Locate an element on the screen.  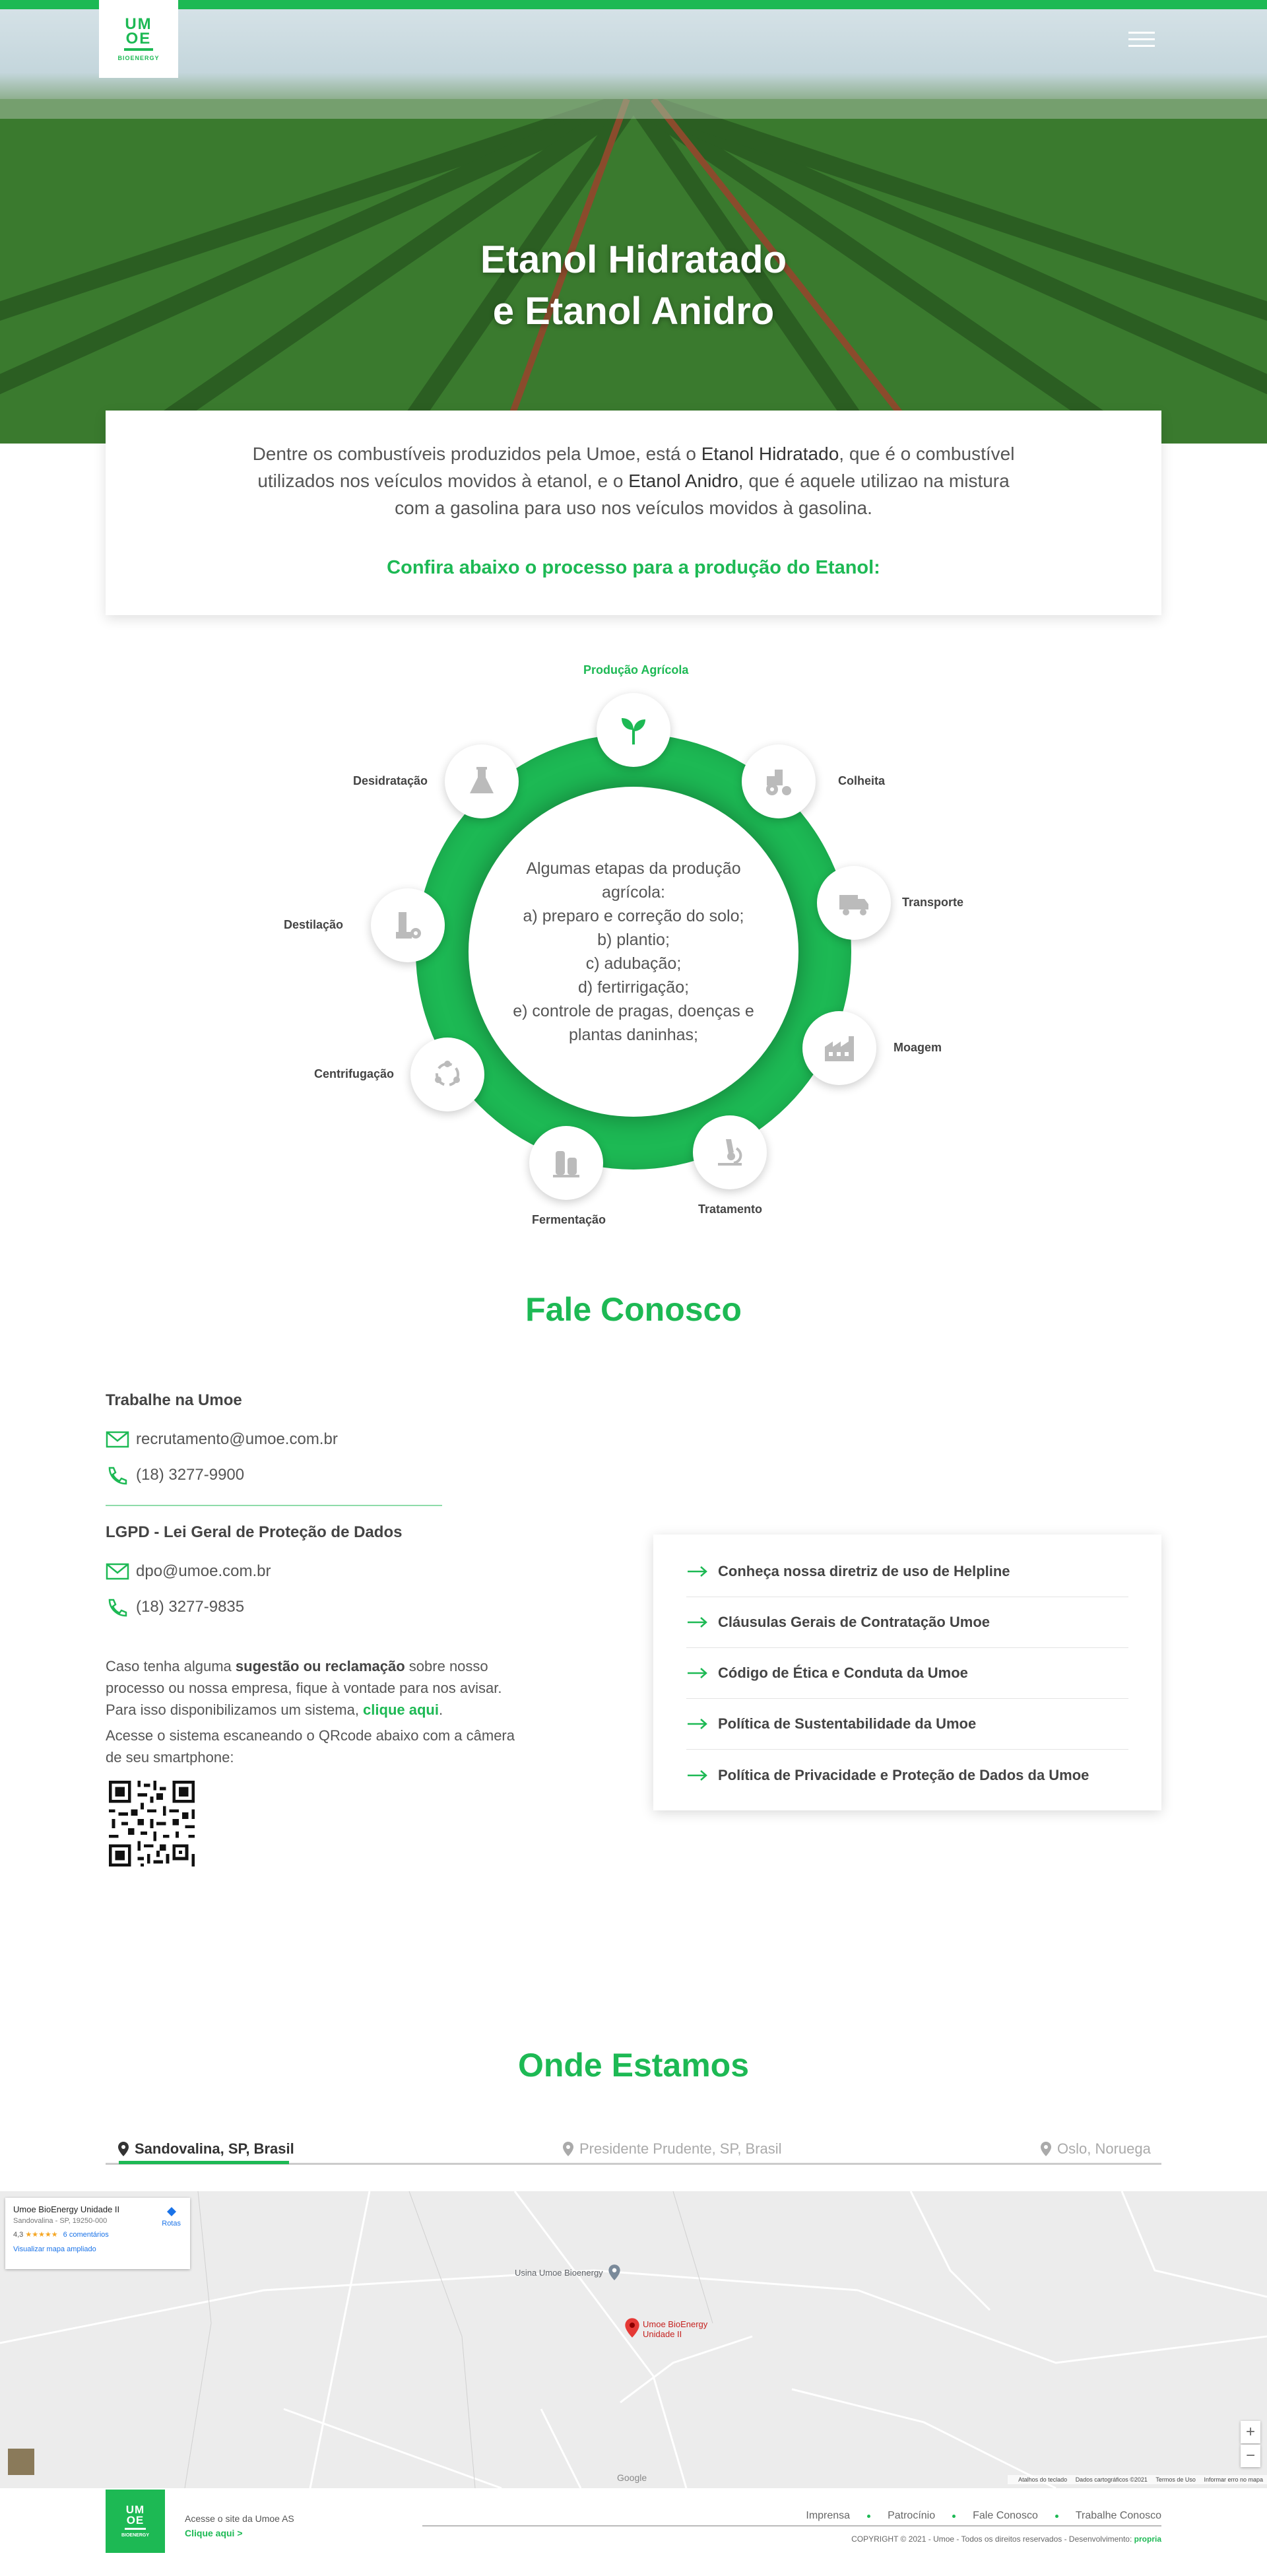
footer-nav-fale-conosco: Fale Conosco is located at coordinates (1005, 2516).